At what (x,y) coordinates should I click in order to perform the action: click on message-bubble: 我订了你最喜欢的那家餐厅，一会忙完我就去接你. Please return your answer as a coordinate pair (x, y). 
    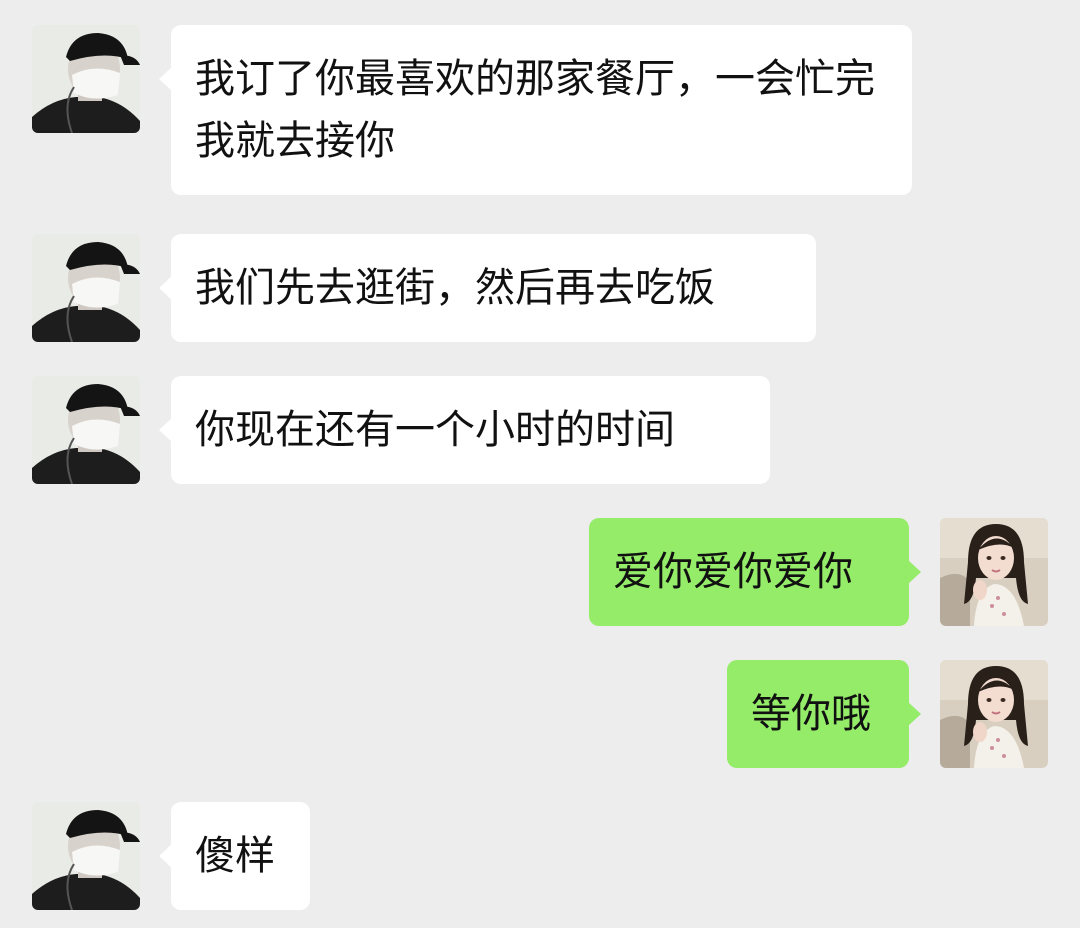
    Looking at the image, I should click on (535, 110).